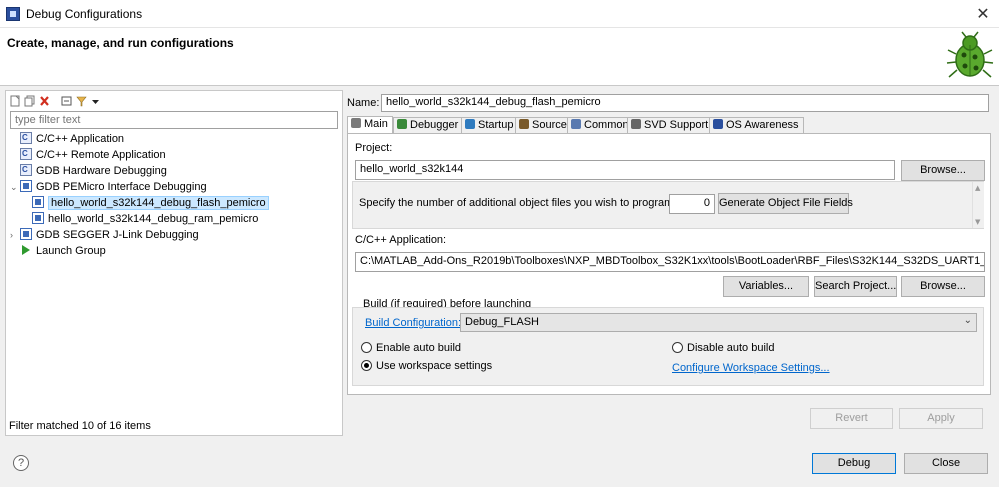 Image resolution: width=999 pixels, height=487 pixels. I want to click on tab-source: Source, so click(543, 125).